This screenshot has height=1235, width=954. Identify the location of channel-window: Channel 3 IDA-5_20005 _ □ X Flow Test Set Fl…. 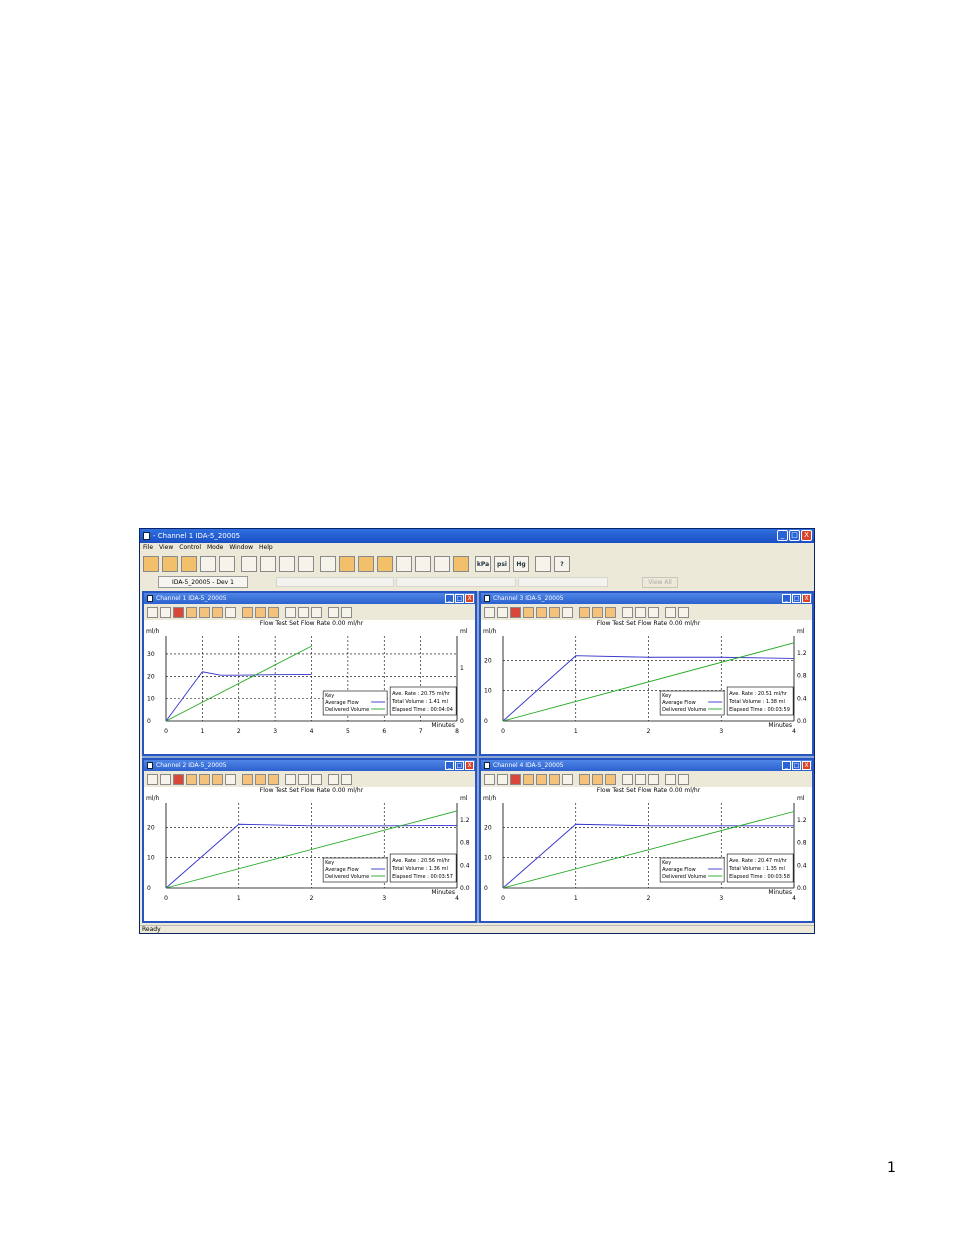
(646, 673).